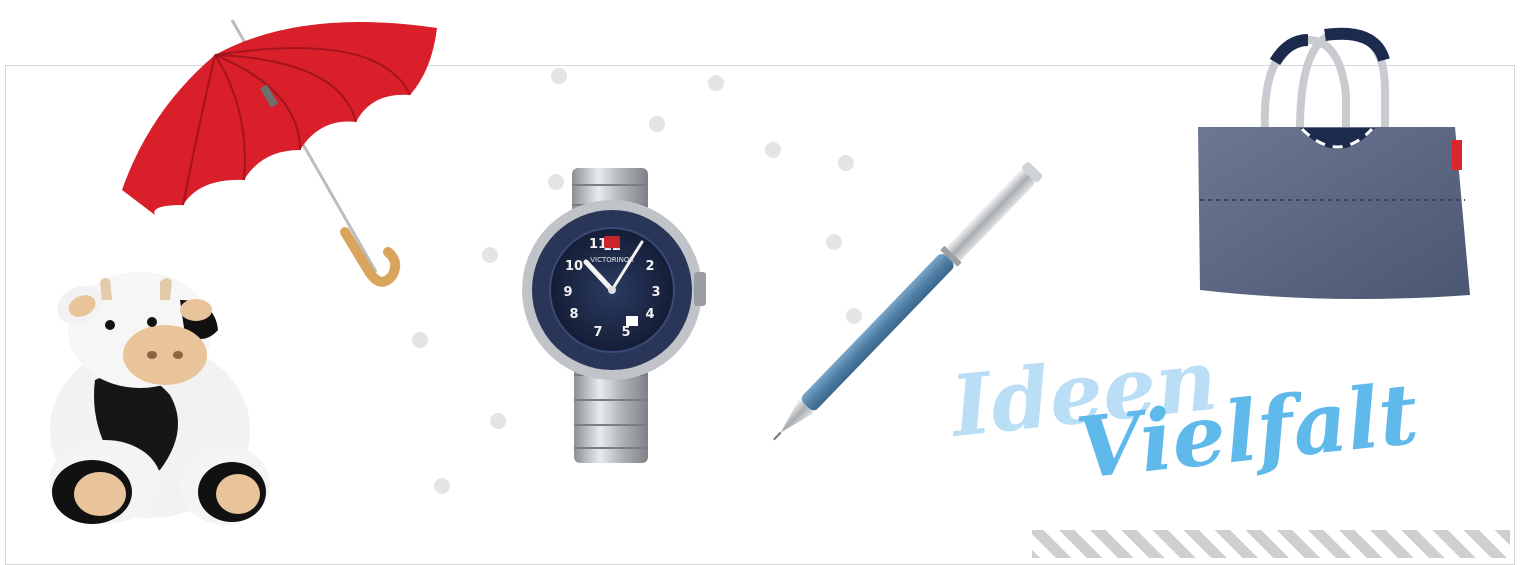 Image resolution: width=1523 pixels, height=565 pixels. Describe the element at coordinates (614, 315) in the screenshot. I see `wristwatch-icon: VICTORINOX 12 2 3 4 5 7 8 9 10 11` at that location.